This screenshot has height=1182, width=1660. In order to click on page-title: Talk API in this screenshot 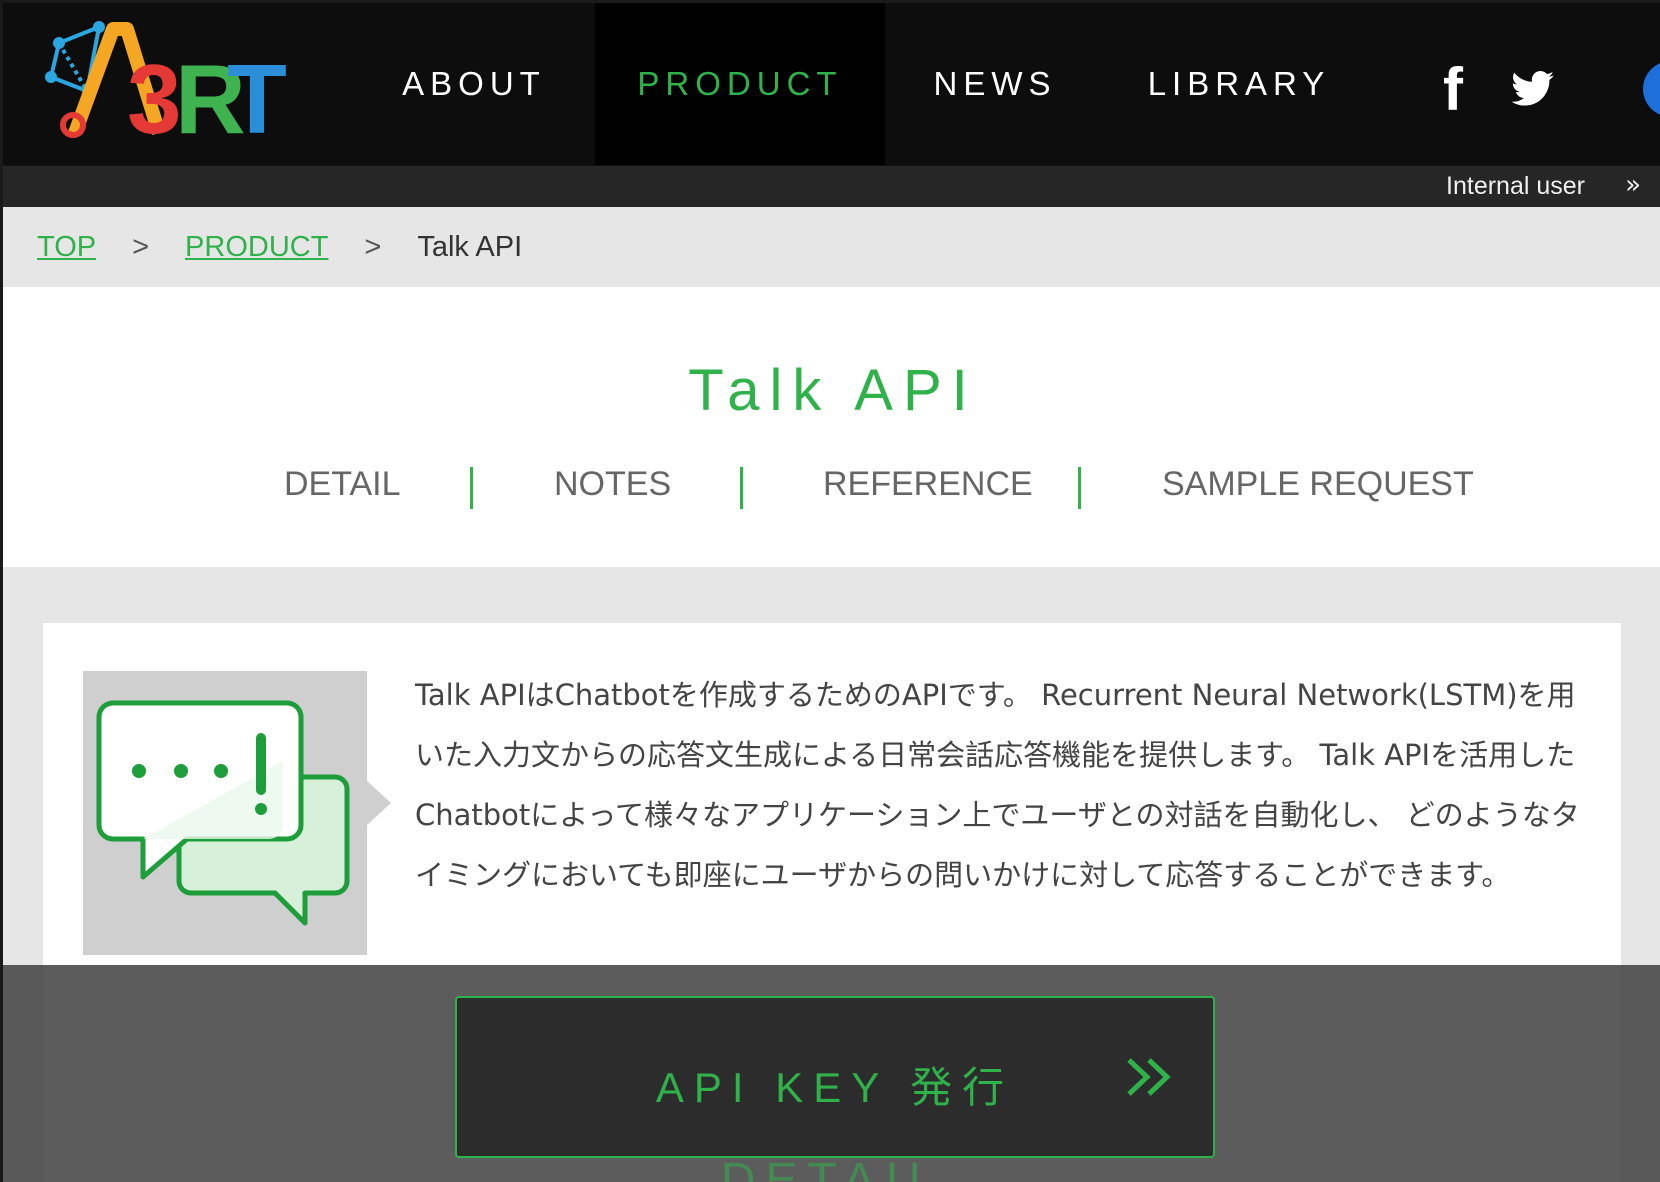, I will do `click(833, 390)`.